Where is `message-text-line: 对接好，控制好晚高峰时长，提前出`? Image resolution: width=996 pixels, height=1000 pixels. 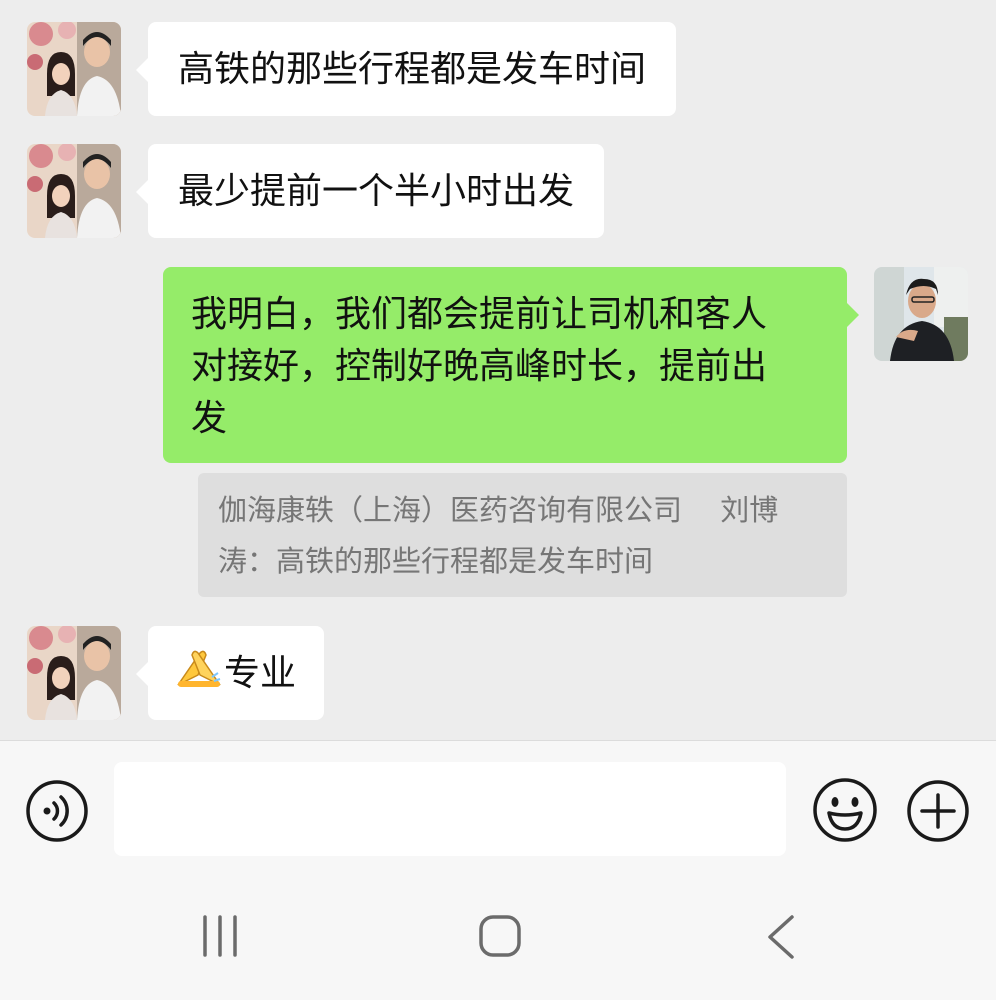
message-text-line: 对接好，控制好晚高峰时长，提前出 is located at coordinates (479, 366).